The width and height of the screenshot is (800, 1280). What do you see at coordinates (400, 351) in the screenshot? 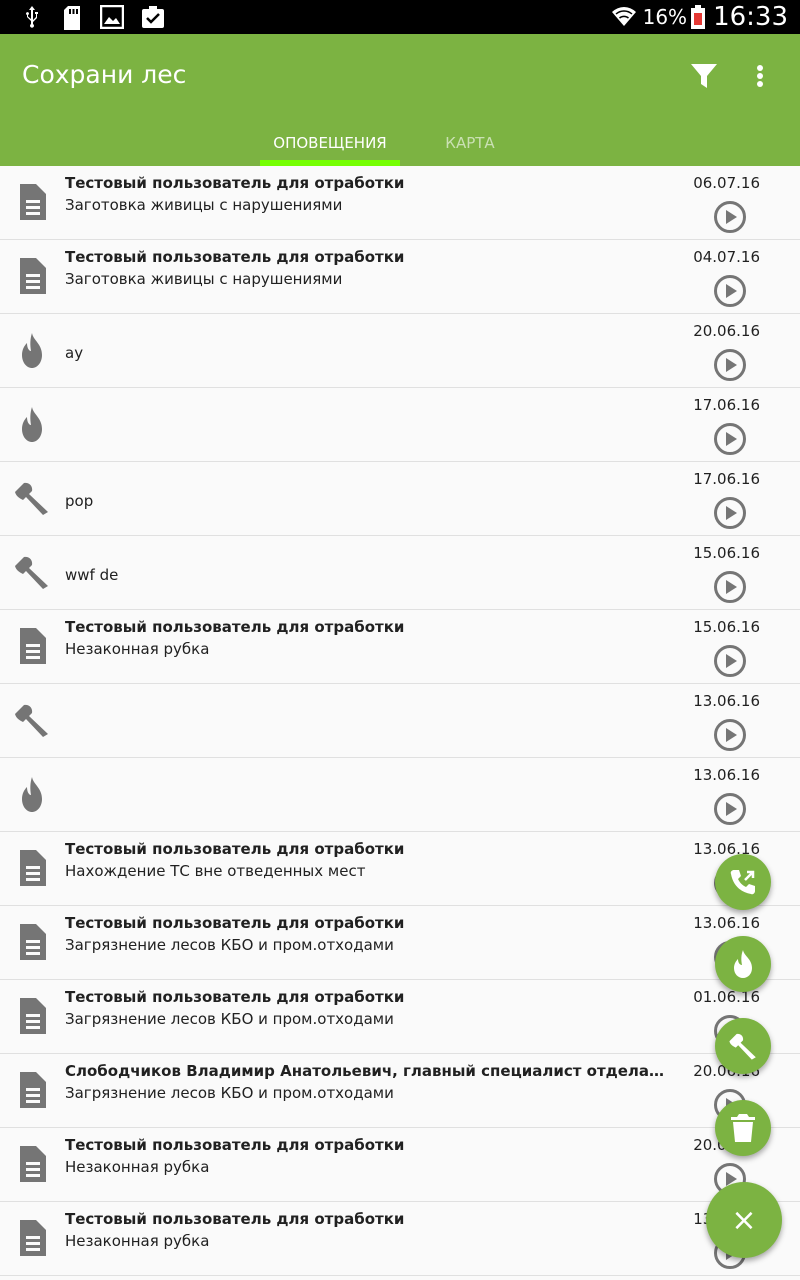
I see `alert-row: ay 20.06.16` at bounding box center [400, 351].